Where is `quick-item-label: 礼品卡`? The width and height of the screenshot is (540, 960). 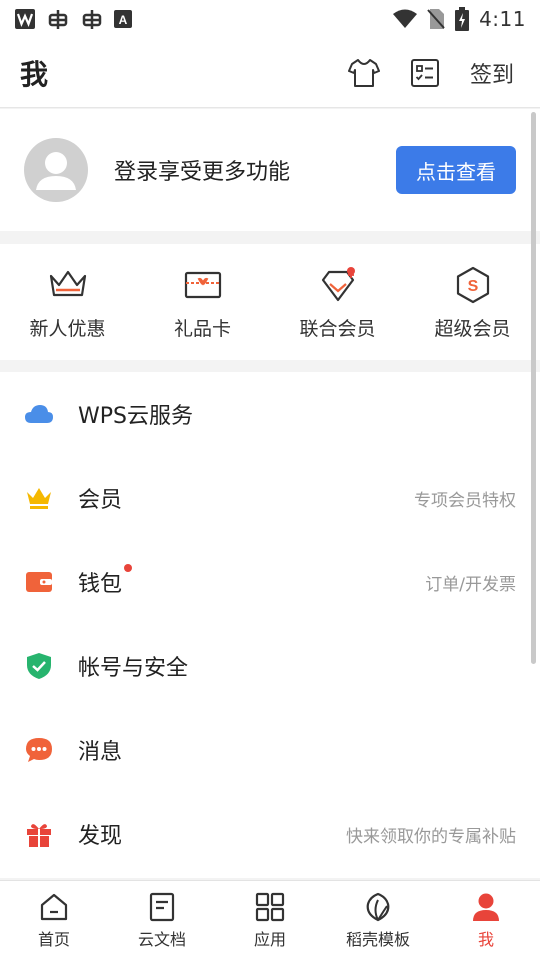 quick-item-label: 礼品卡 is located at coordinates (202, 329).